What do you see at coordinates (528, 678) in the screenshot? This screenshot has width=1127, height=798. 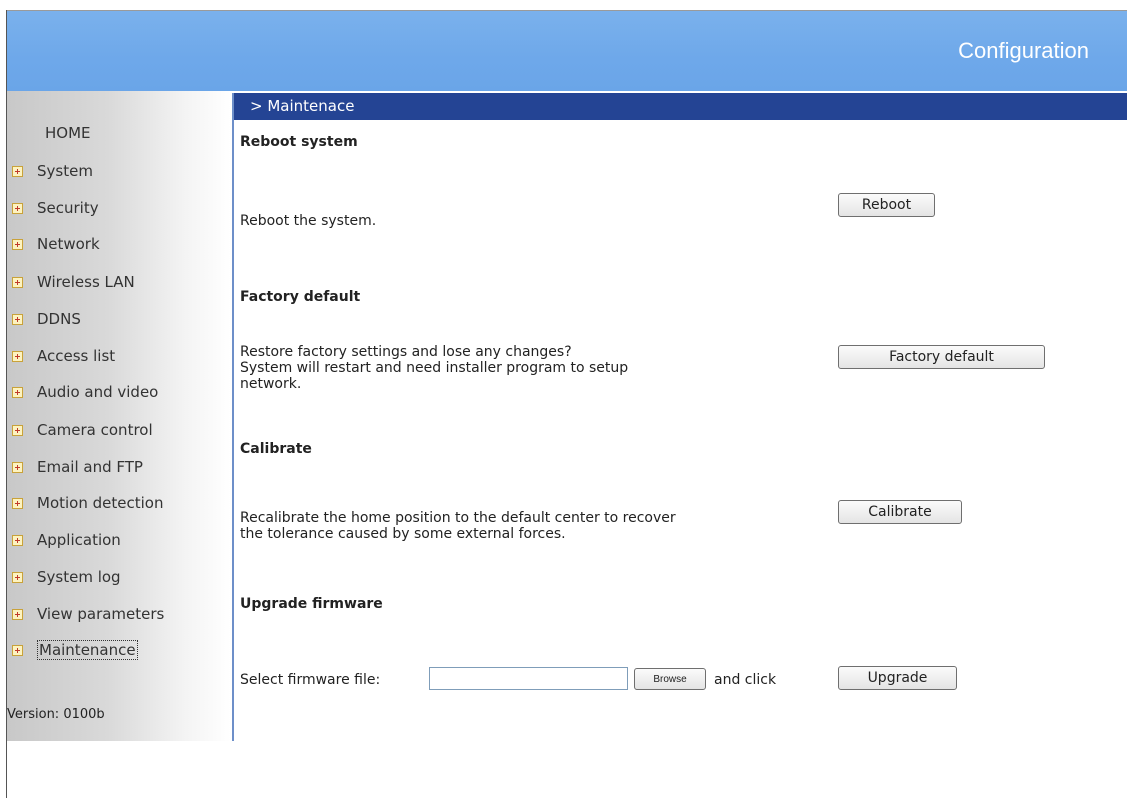 I see `firmware-file-input` at bounding box center [528, 678].